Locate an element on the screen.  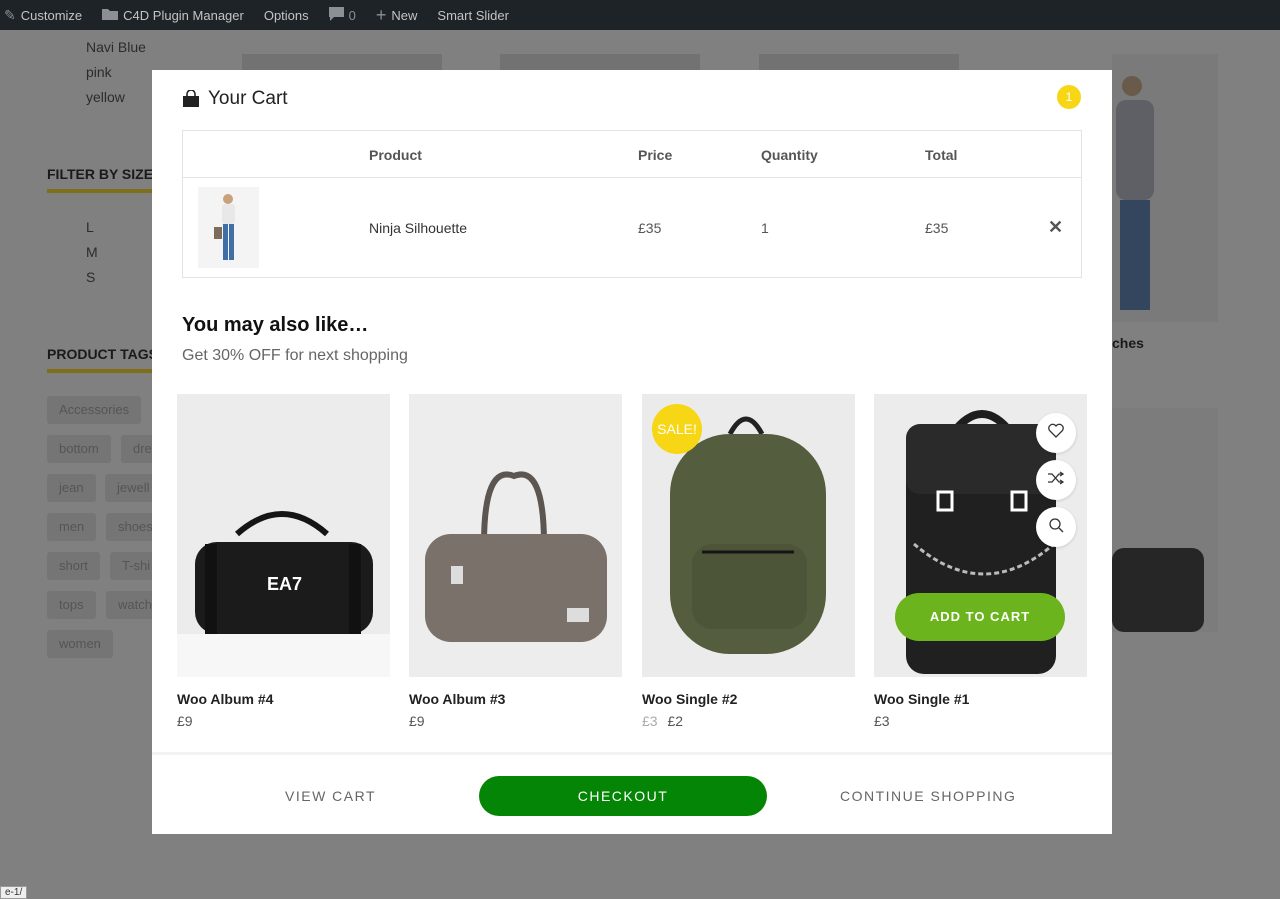
cart-title: Your Cart is located at coordinates (235, 99).